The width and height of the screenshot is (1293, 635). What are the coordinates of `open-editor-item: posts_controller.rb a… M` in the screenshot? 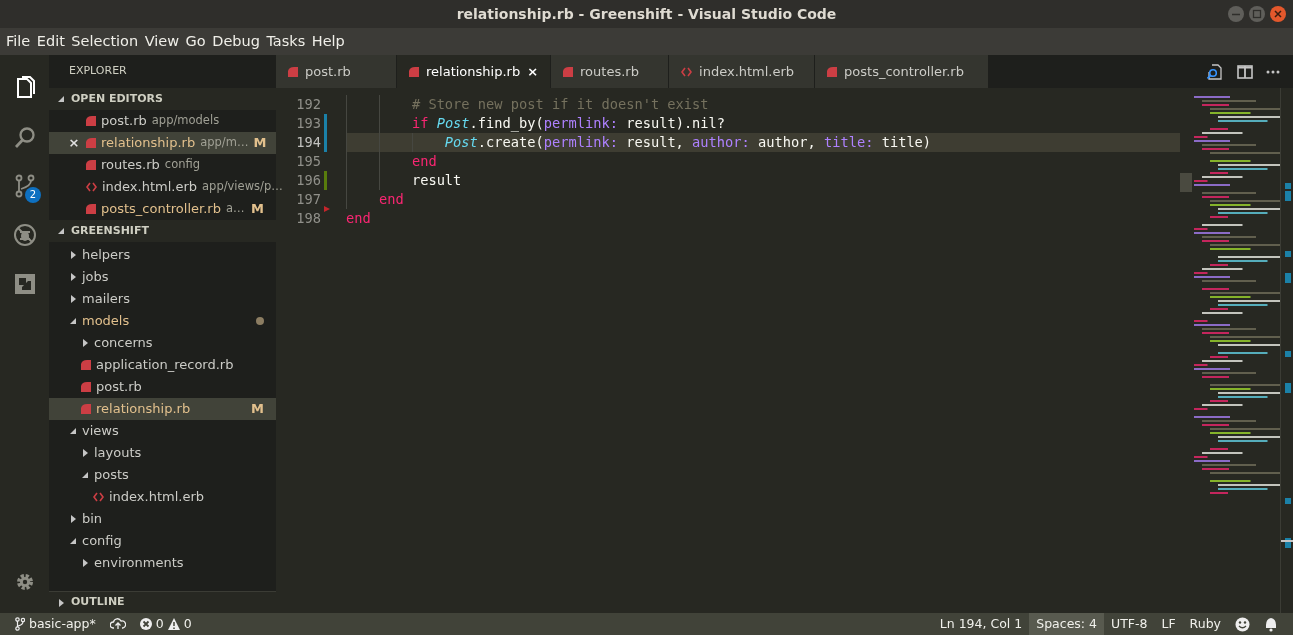 It's located at (162, 209).